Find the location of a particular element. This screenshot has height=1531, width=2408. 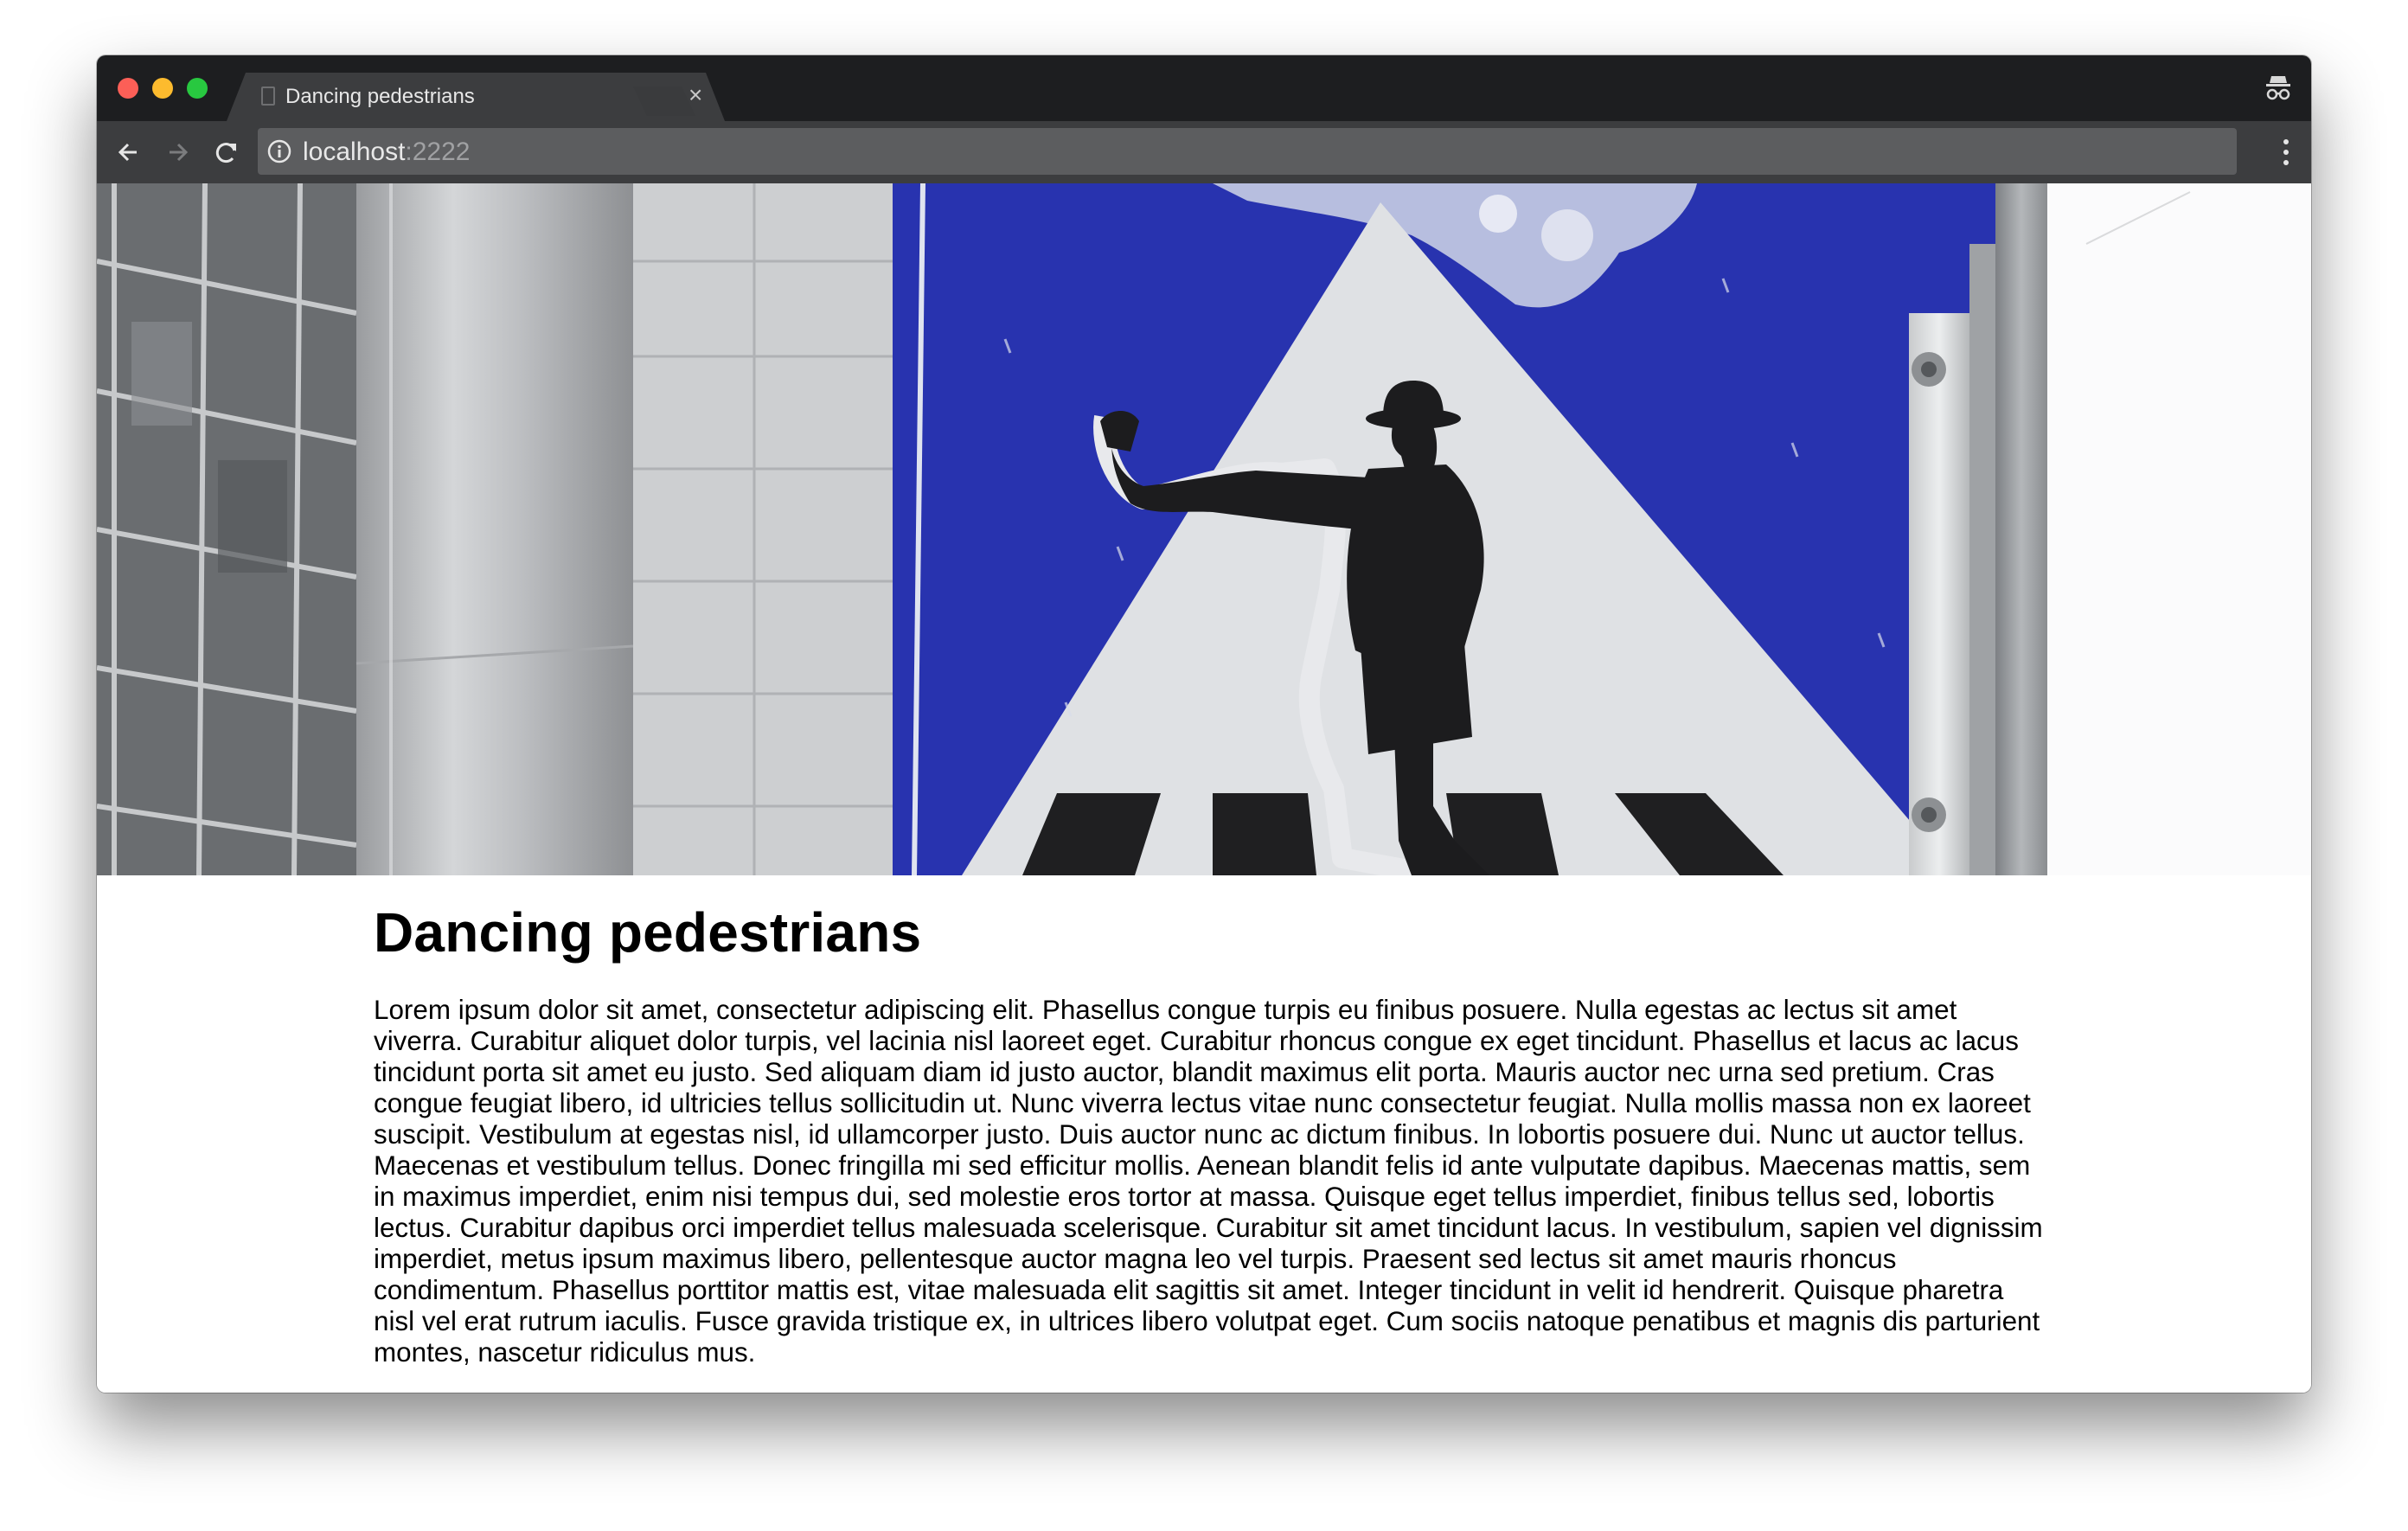

browser-toolbar: localhost:2222 is located at coordinates (1204, 152).